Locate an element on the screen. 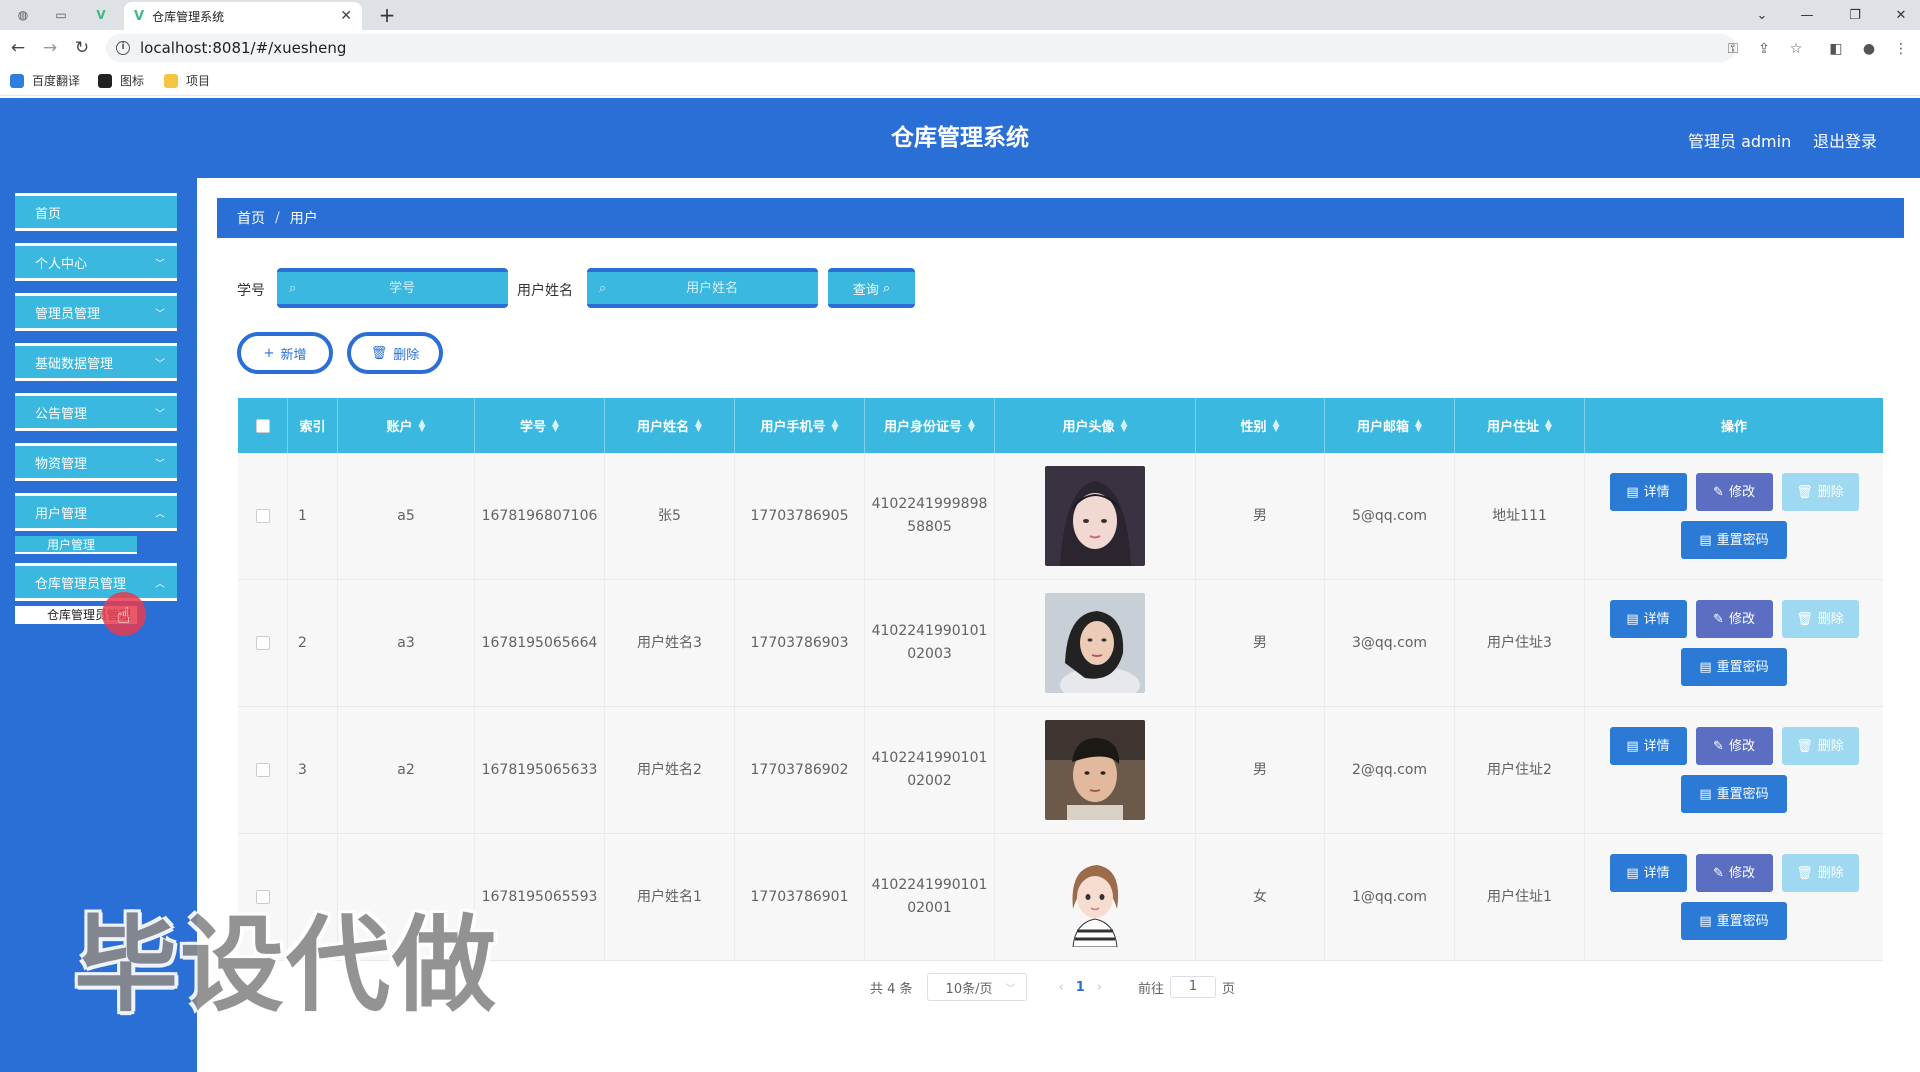 The height and width of the screenshot is (1072, 1920). col-email: 用户邮箱 ▲ ▼ is located at coordinates (1390, 425).